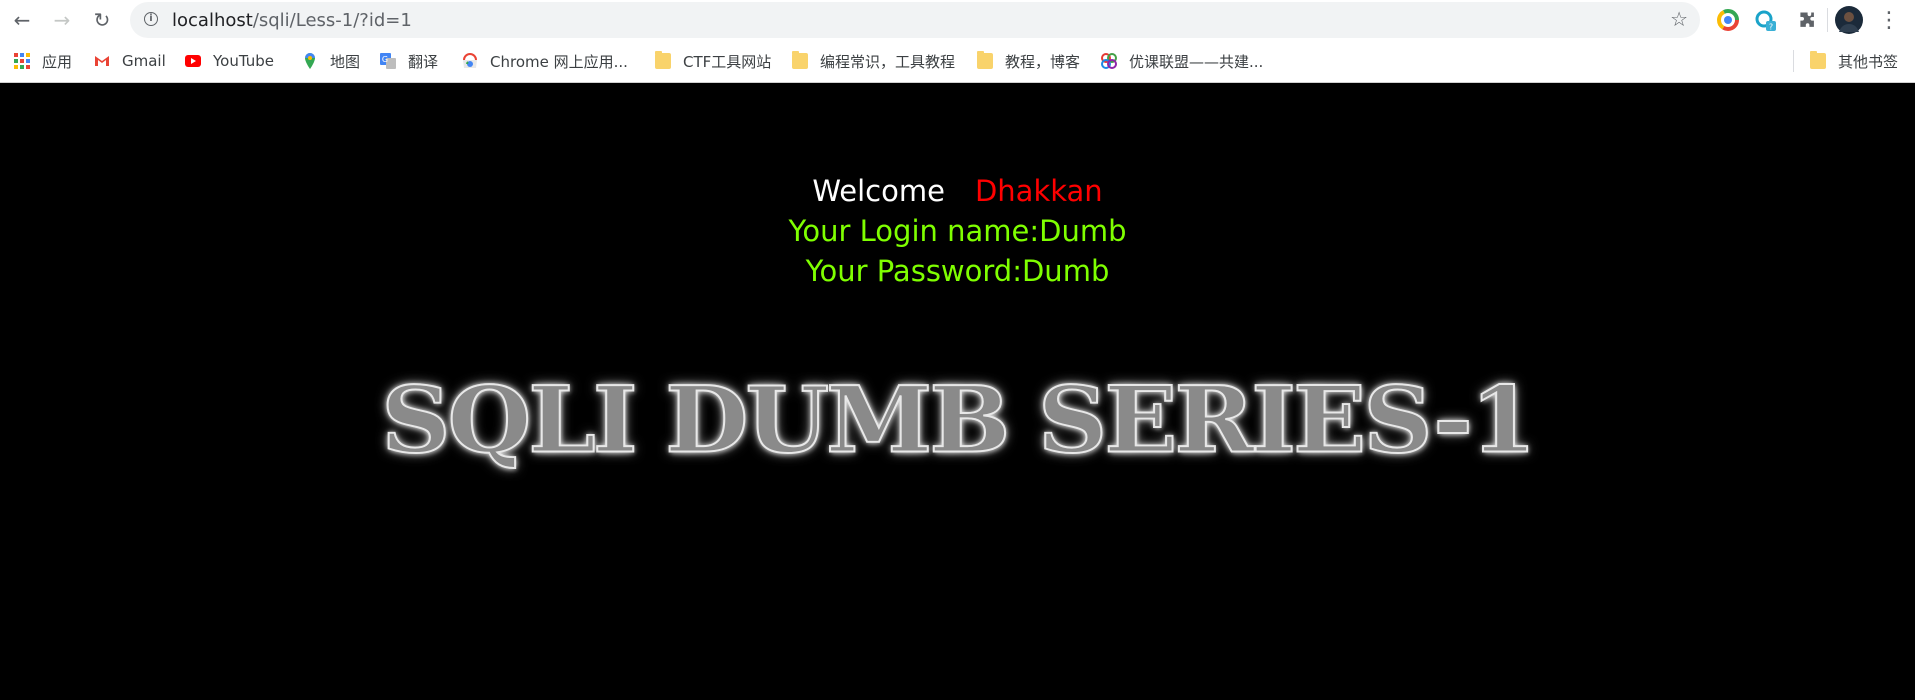 The width and height of the screenshot is (1915, 700). What do you see at coordinates (957, 191) in the screenshot?
I see `welcome-line: Welcome Dhakkan` at bounding box center [957, 191].